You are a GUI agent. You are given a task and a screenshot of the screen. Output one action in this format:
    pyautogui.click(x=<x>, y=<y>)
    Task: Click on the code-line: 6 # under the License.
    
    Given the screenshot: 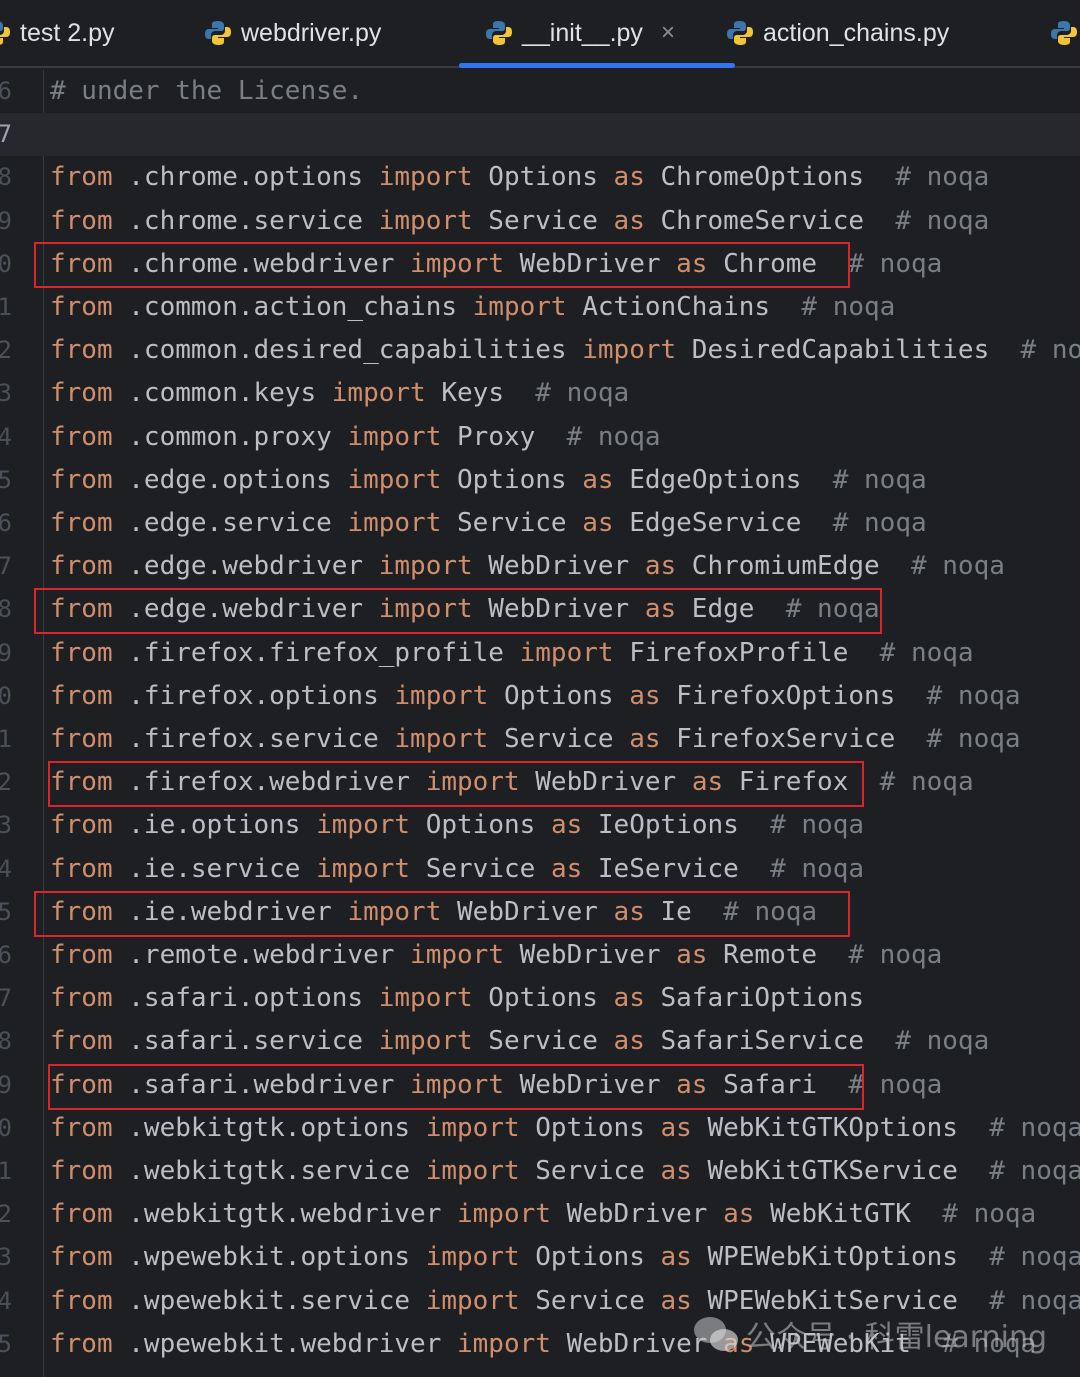 What is the action you would take?
    pyautogui.click(x=540, y=91)
    